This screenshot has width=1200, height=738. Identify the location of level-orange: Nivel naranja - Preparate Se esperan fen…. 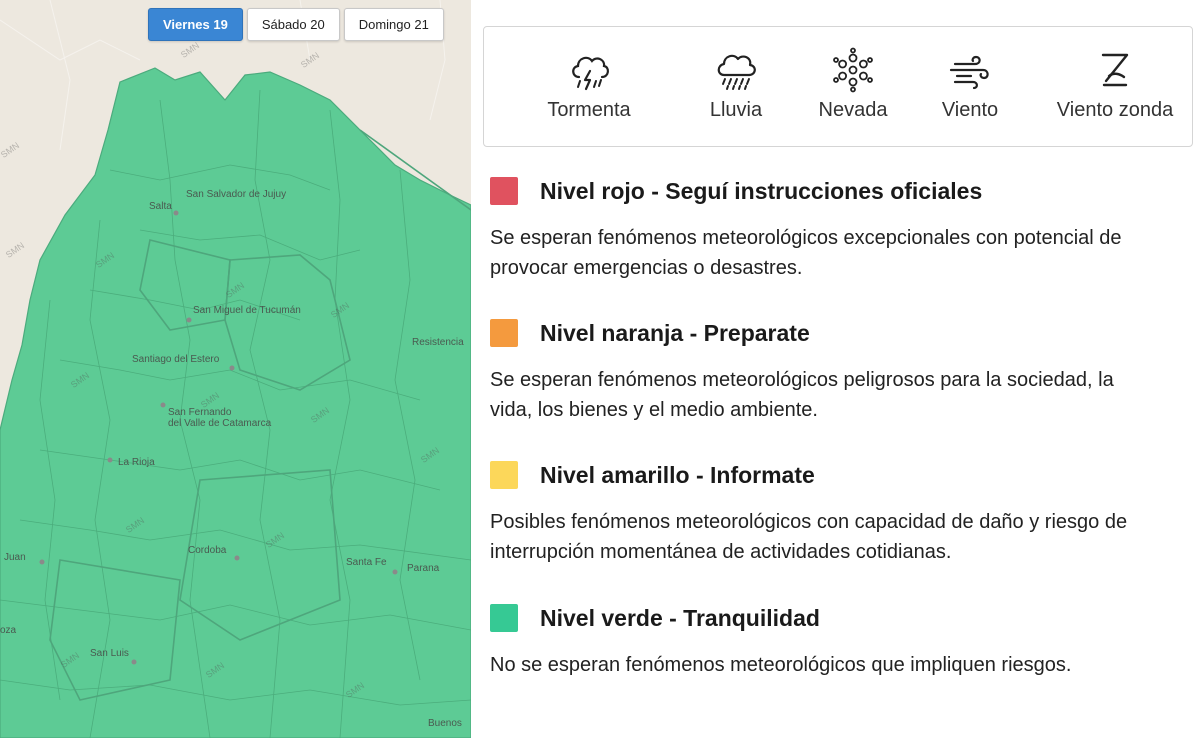
(840, 372).